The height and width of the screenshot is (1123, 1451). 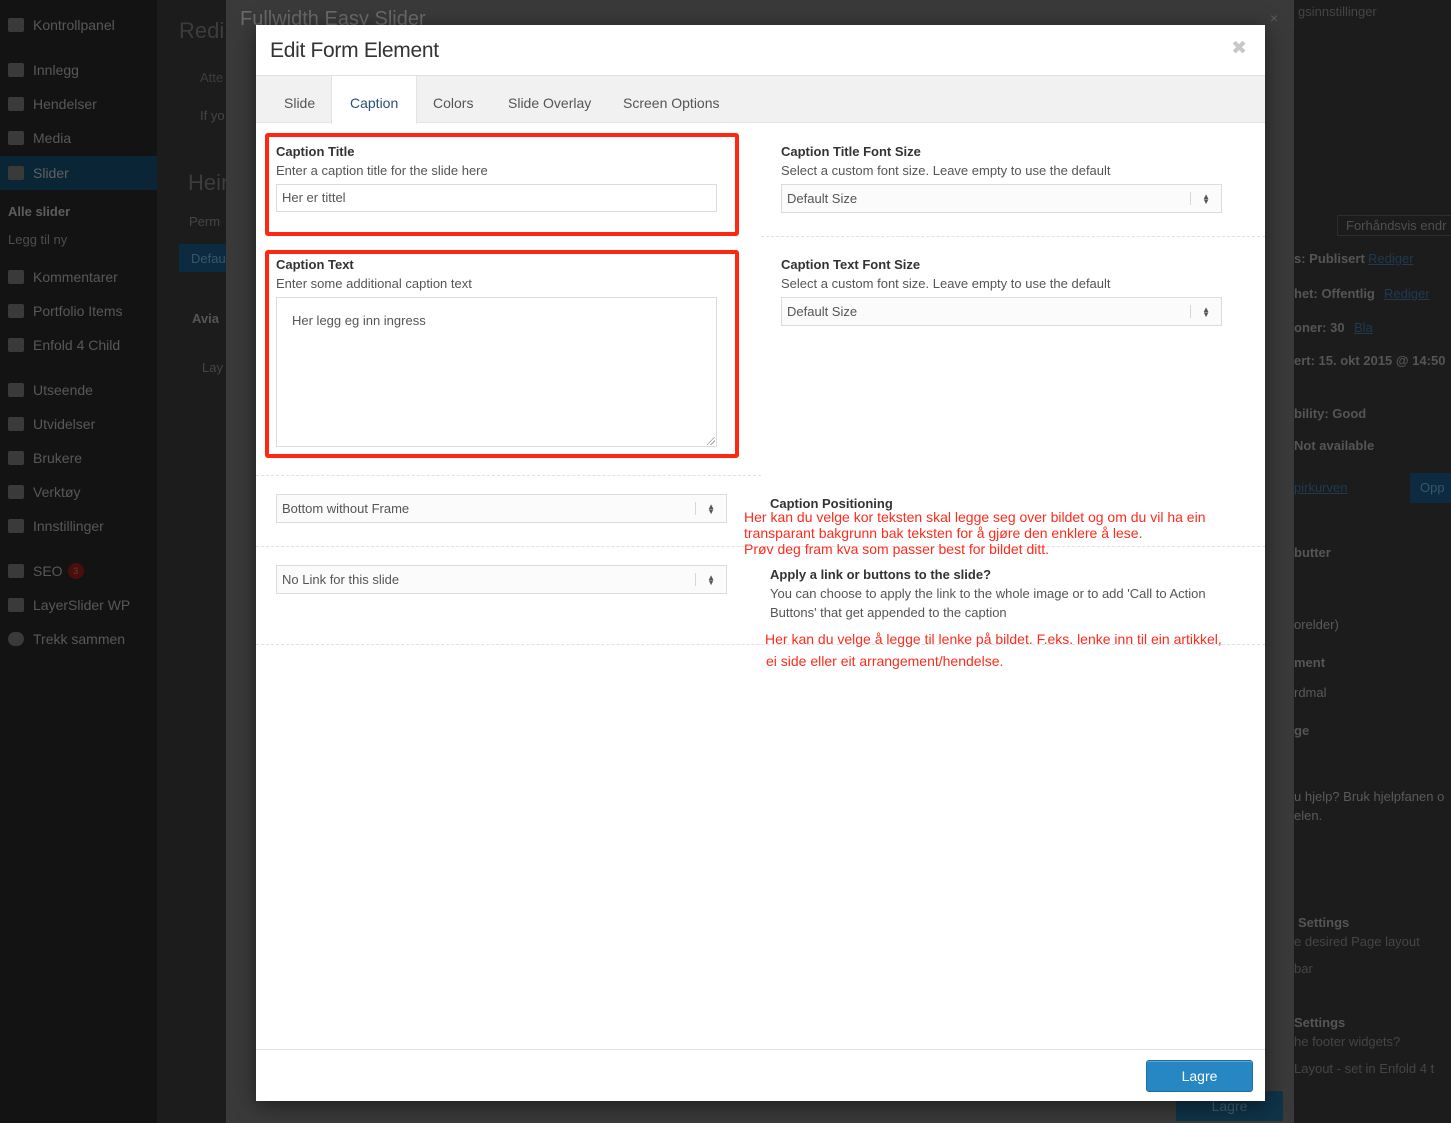 I want to click on comment-icon, so click(x=16, y=277).